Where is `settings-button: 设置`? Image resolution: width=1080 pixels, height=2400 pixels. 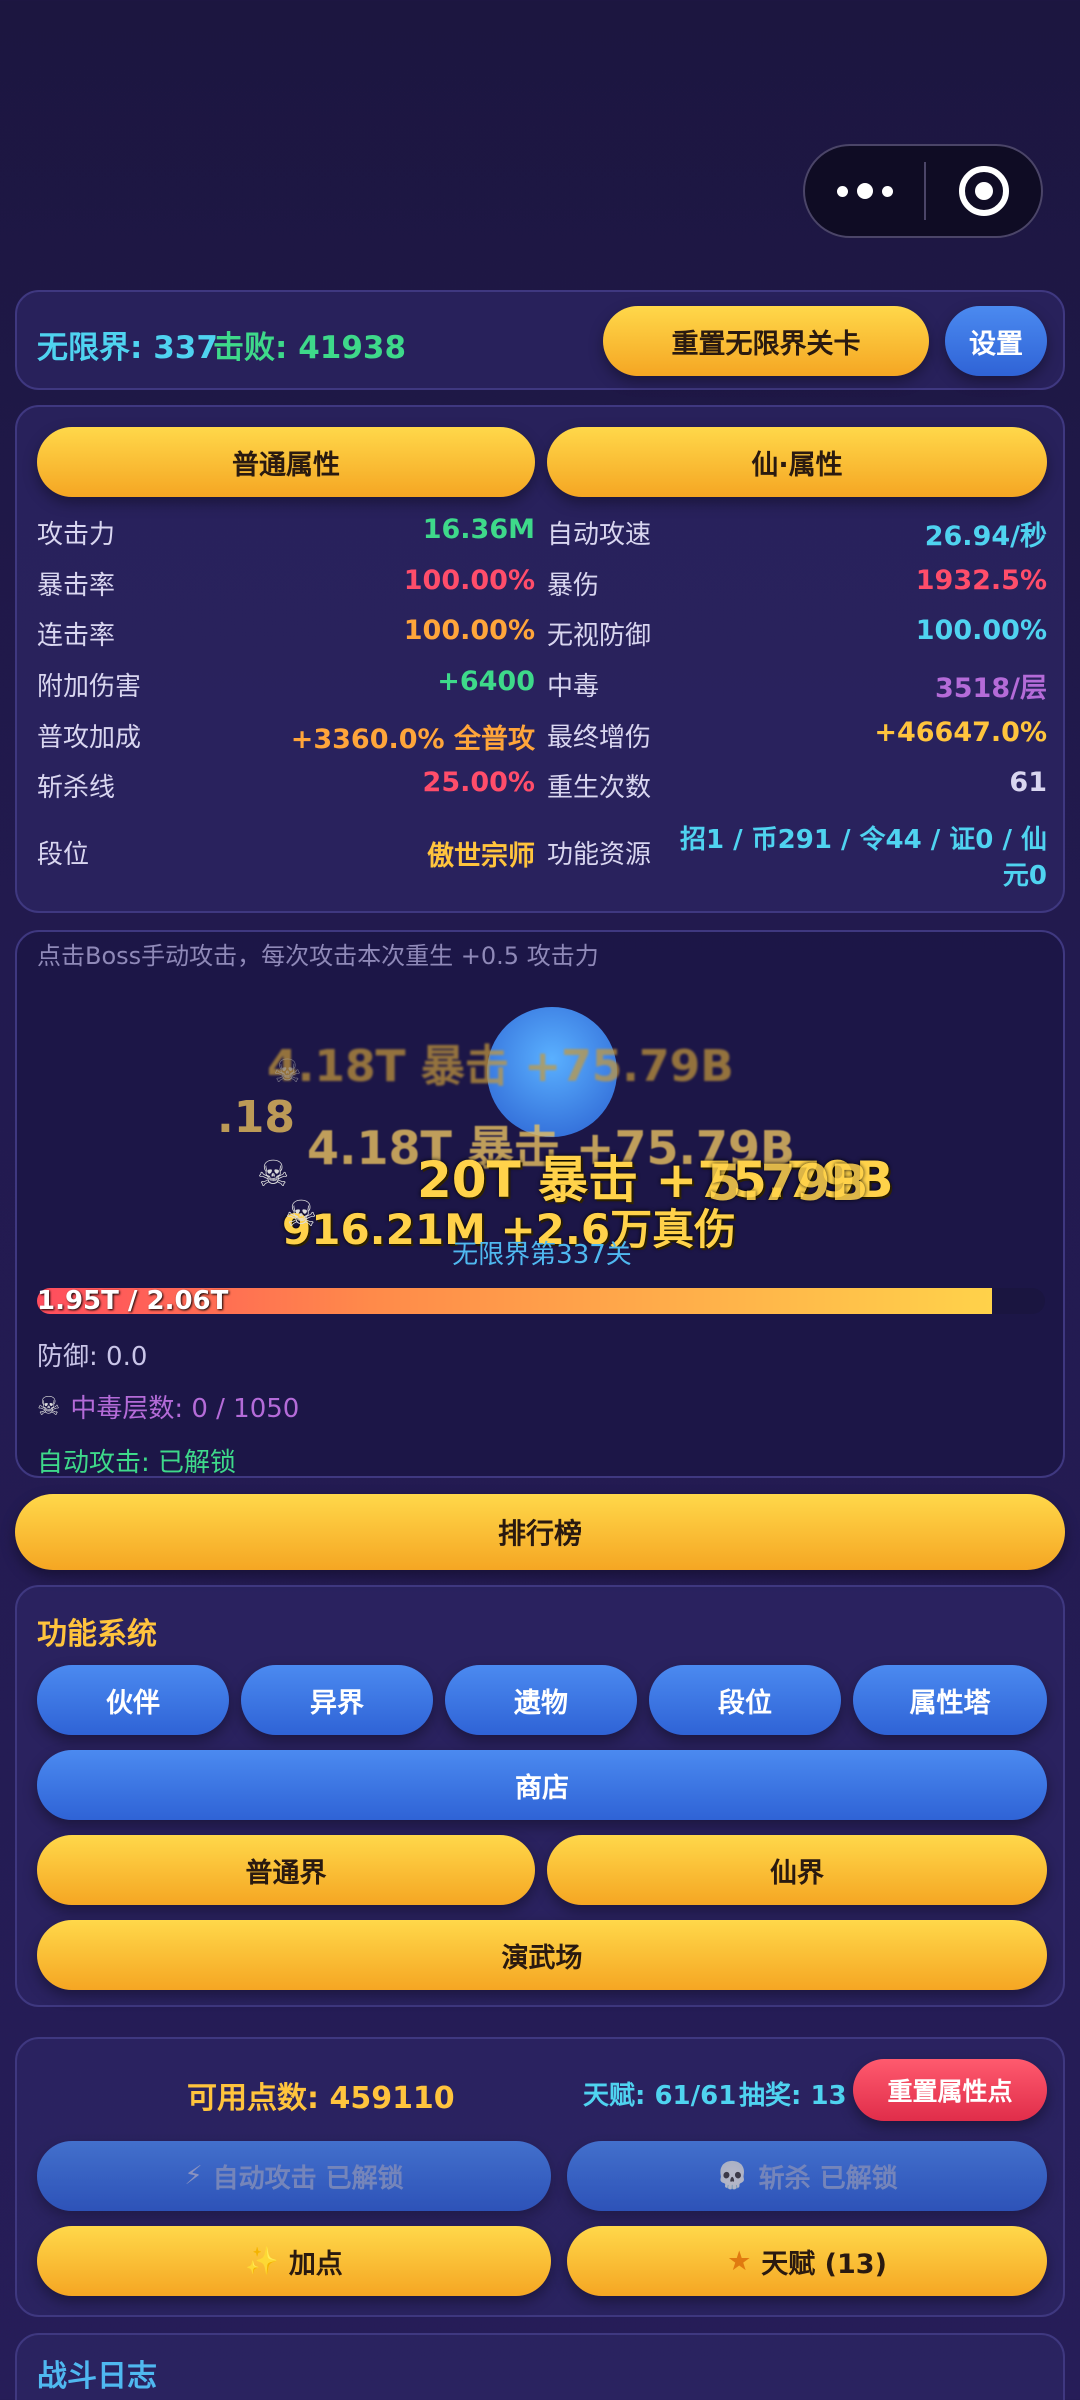
settings-button: 设置 is located at coordinates (996, 341).